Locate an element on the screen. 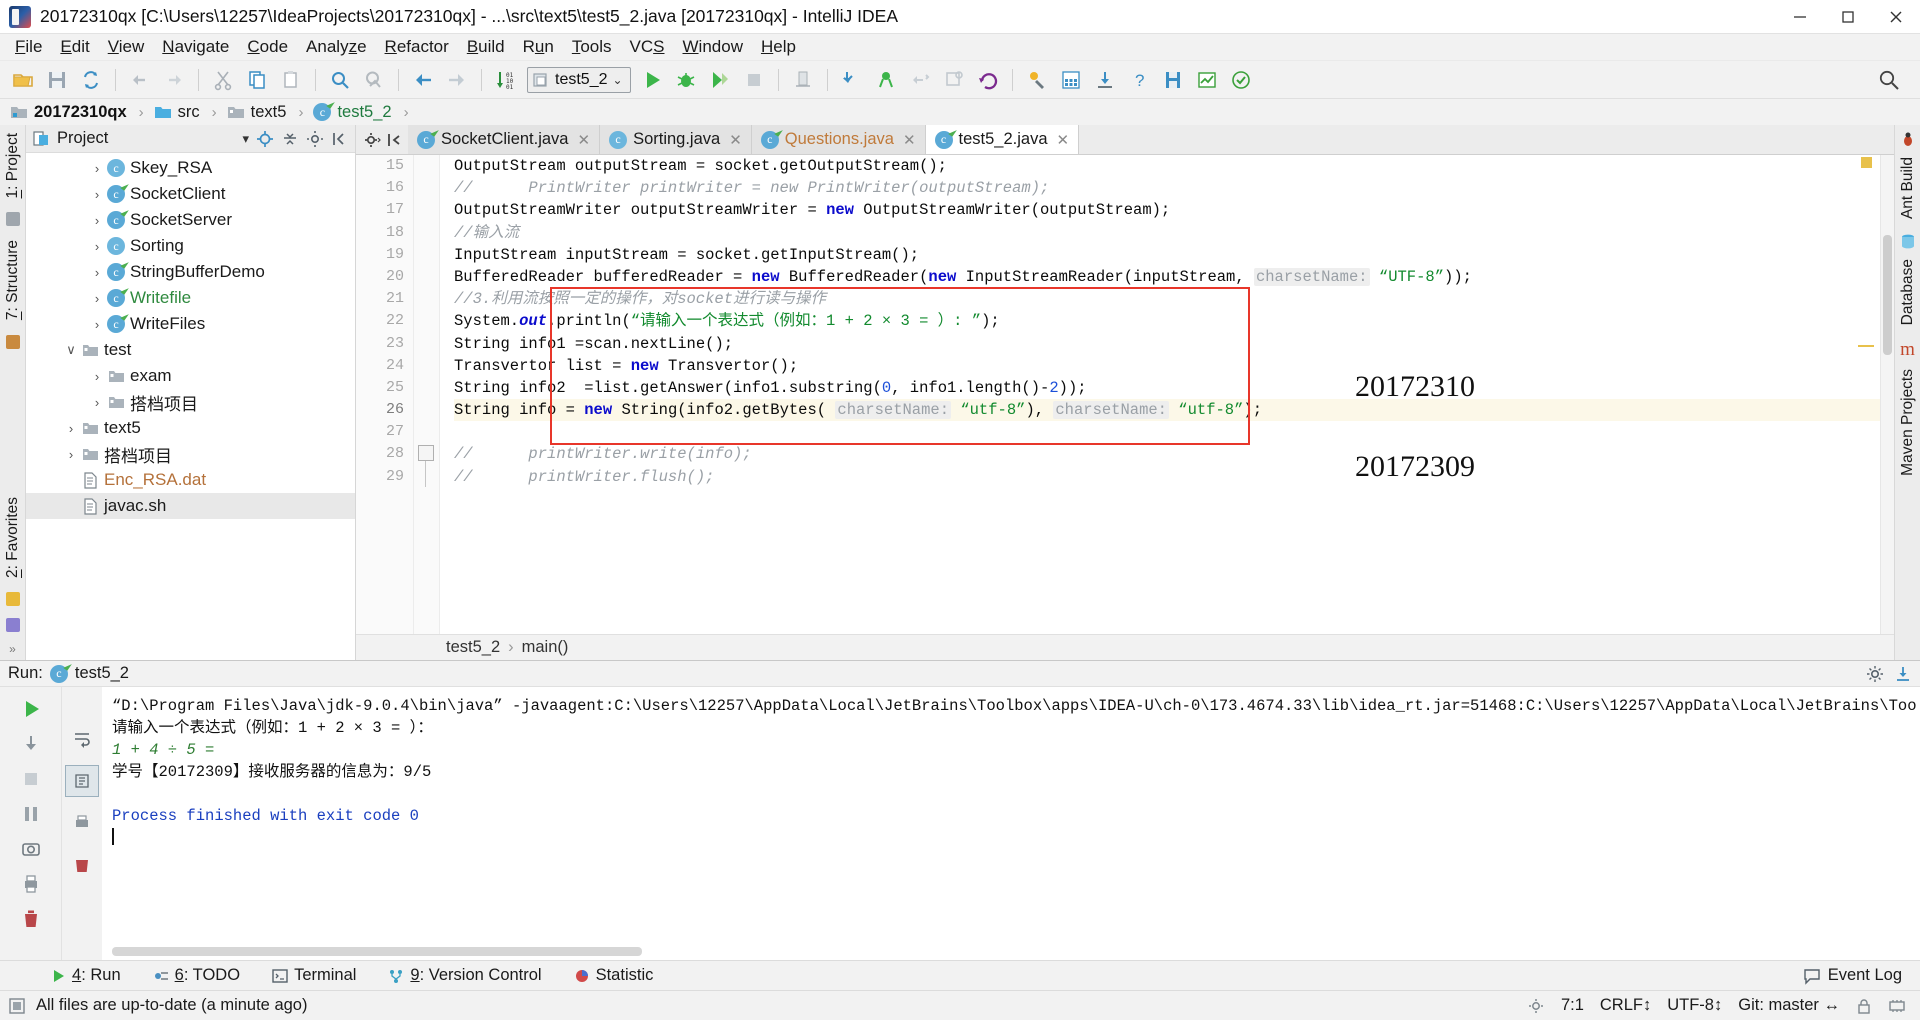  file-encoding: UTF-8↕ is located at coordinates (1694, 1005).